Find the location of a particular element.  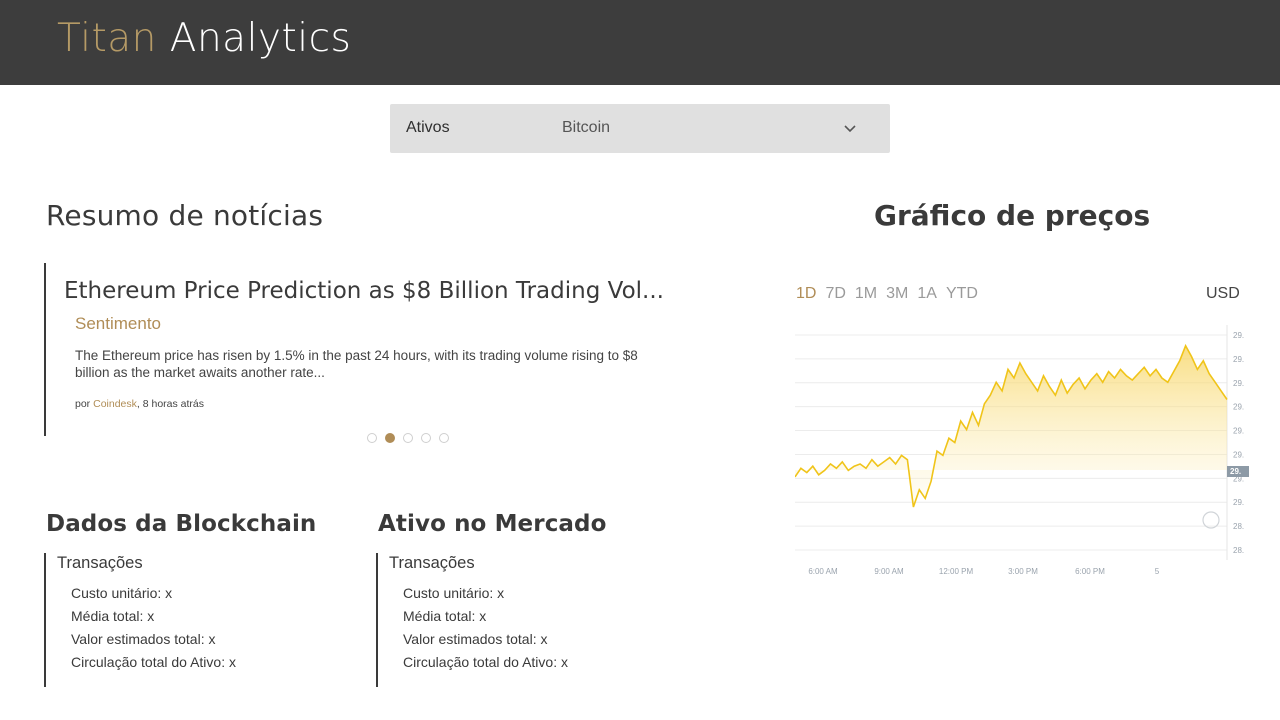

range-7d: 7D is located at coordinates (835, 294).